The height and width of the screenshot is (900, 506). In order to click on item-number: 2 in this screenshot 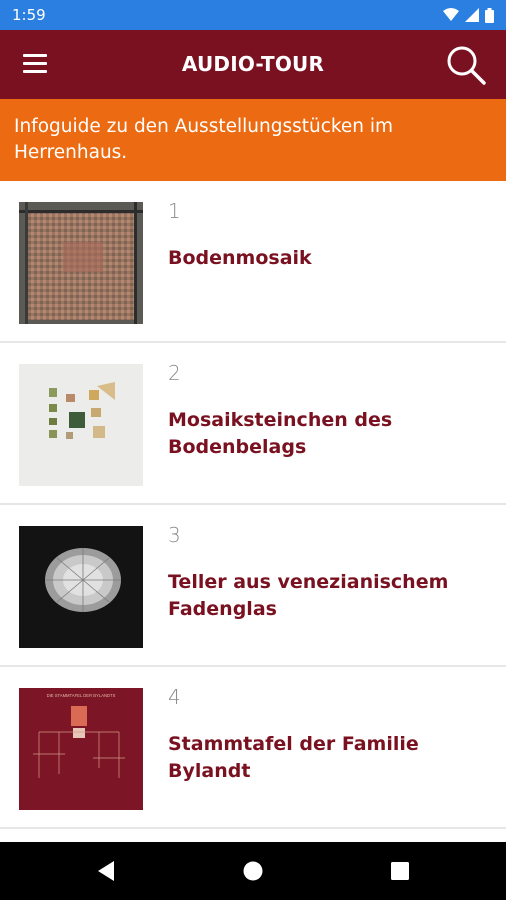, I will do `click(174, 373)`.